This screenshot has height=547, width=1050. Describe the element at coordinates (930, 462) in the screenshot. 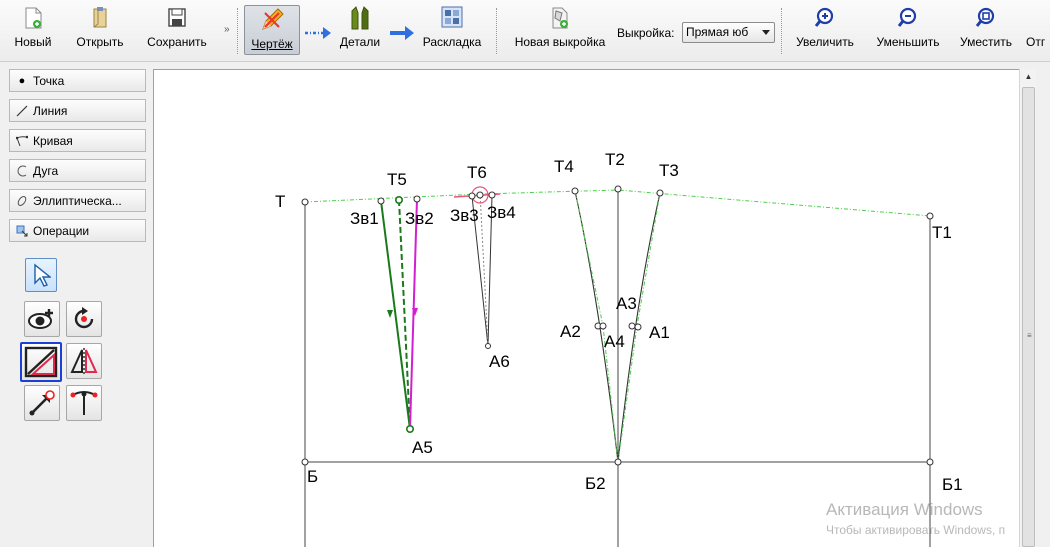

I see `point-B1` at that location.